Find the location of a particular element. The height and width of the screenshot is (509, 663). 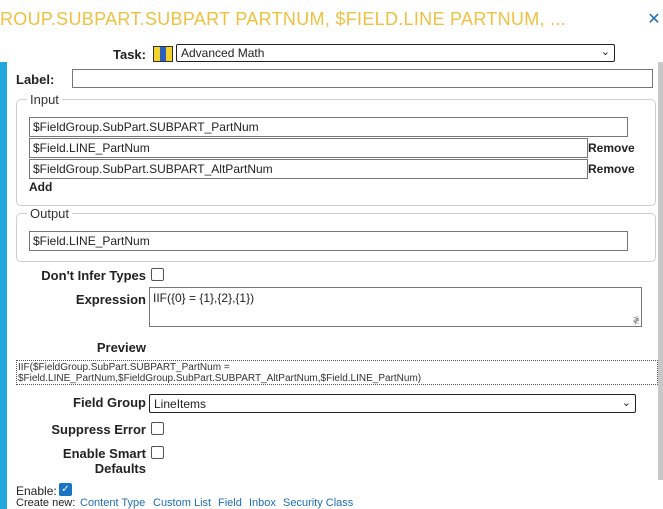

smart-defaults-checkbox is located at coordinates (157, 452).